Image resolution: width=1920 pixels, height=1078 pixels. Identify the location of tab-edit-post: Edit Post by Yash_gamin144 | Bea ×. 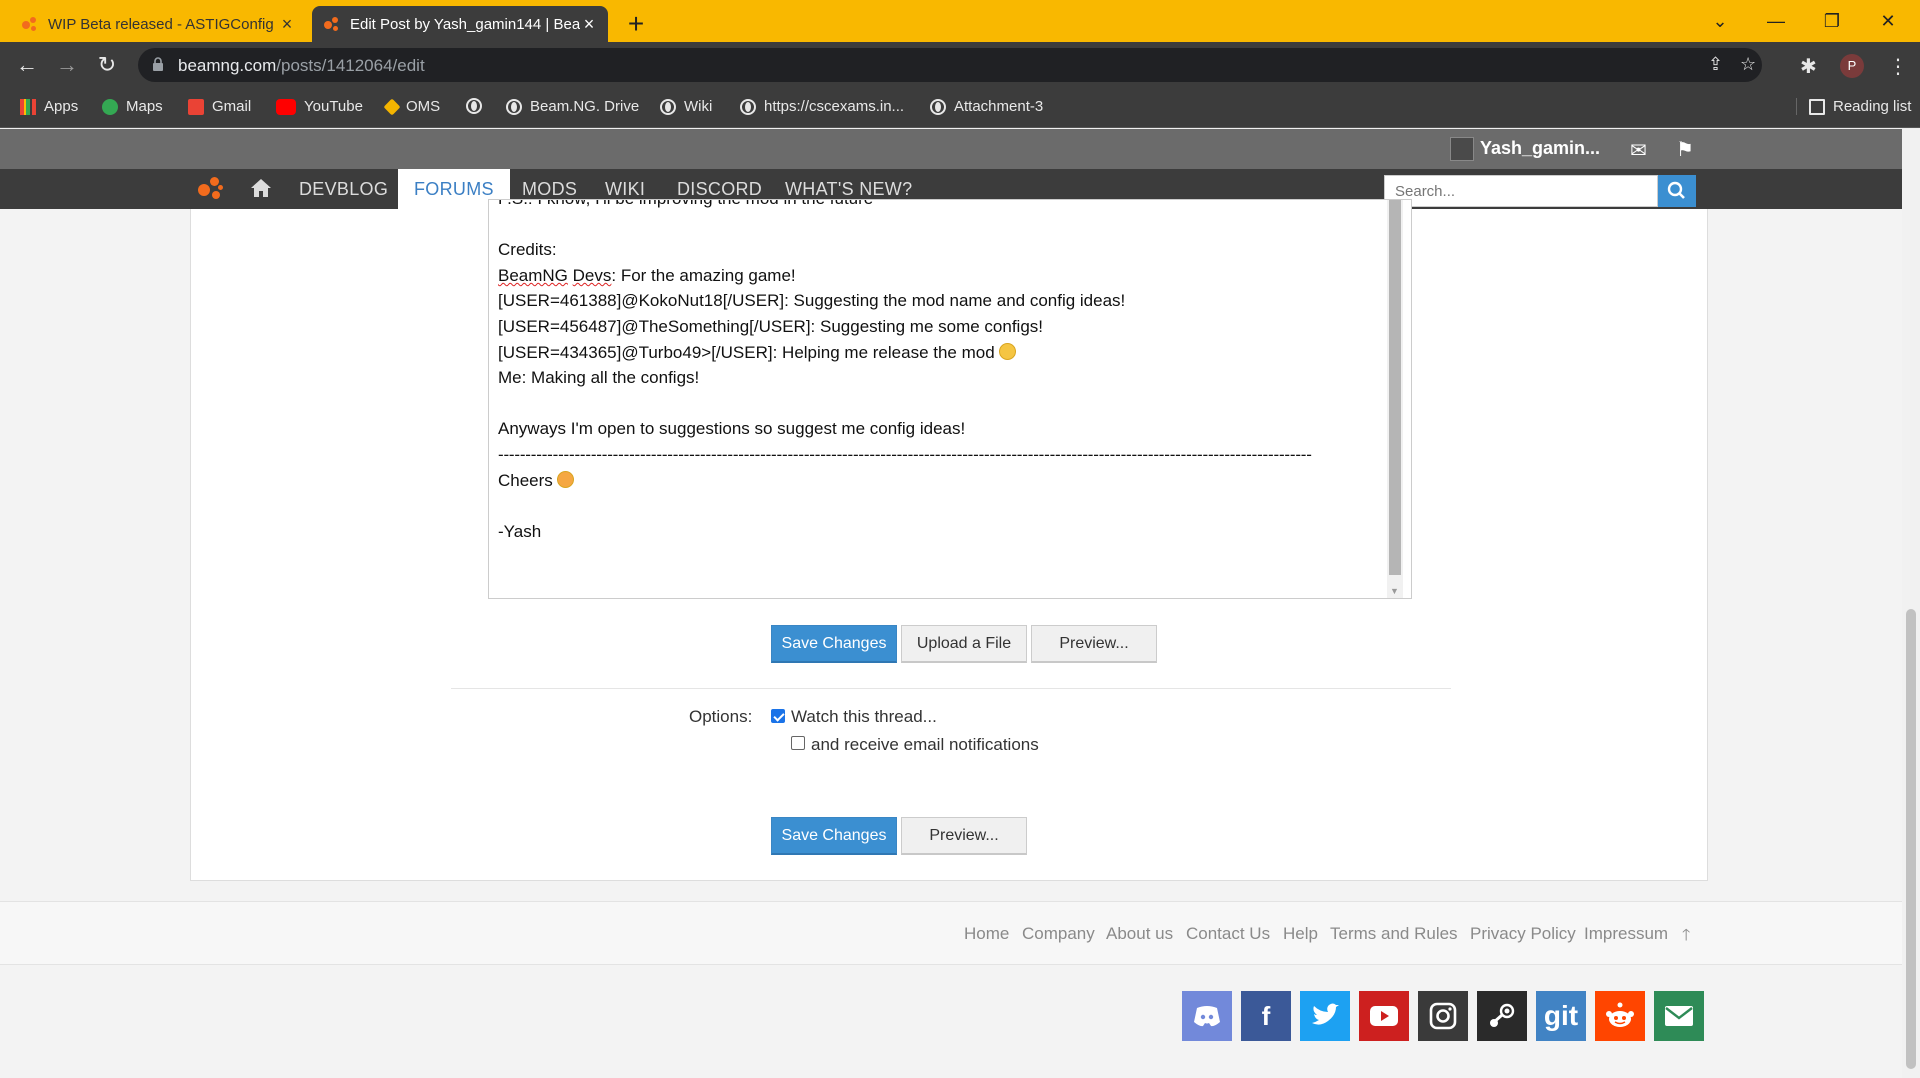
(460, 24).